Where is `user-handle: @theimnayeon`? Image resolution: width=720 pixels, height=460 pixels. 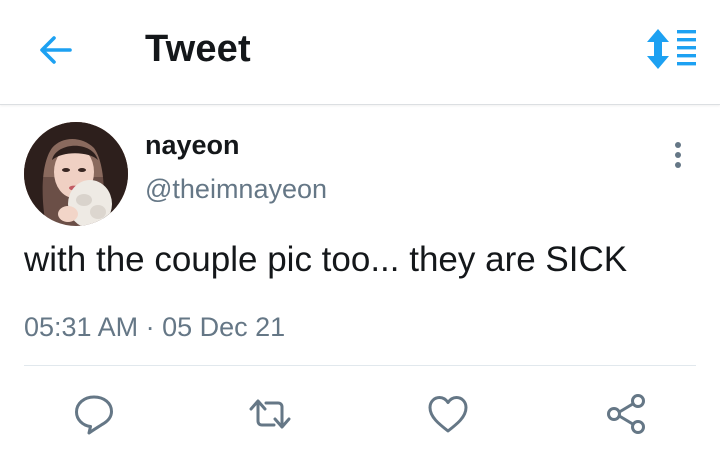
user-handle: @theimnayeon is located at coordinates (236, 189).